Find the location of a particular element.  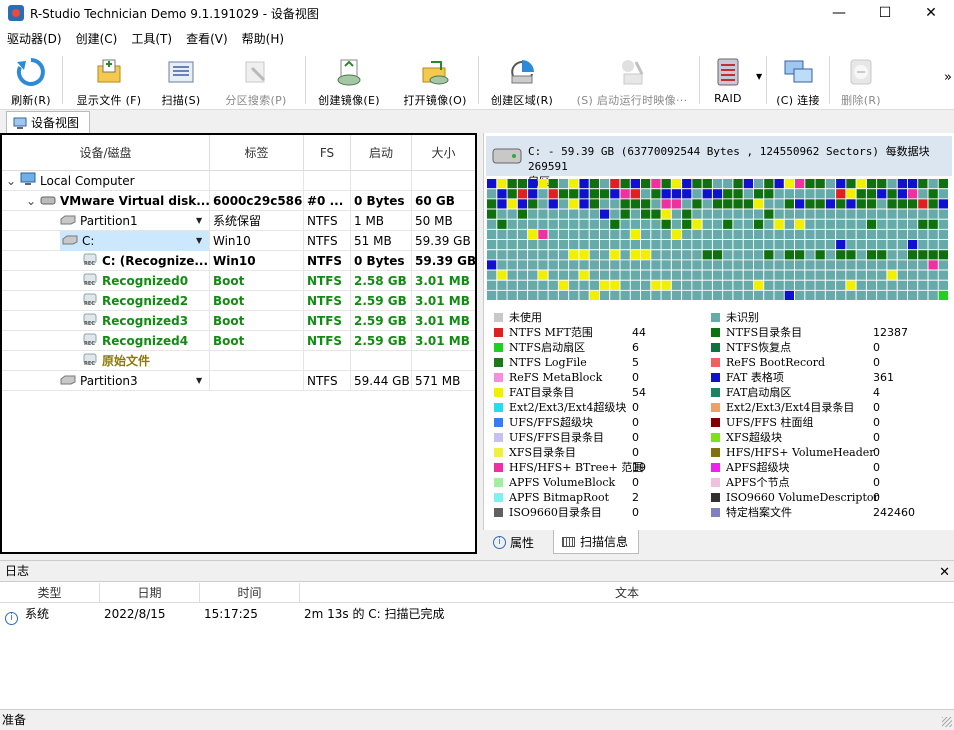

raid-dropdown-icon: ▼ is located at coordinates (761, 79).